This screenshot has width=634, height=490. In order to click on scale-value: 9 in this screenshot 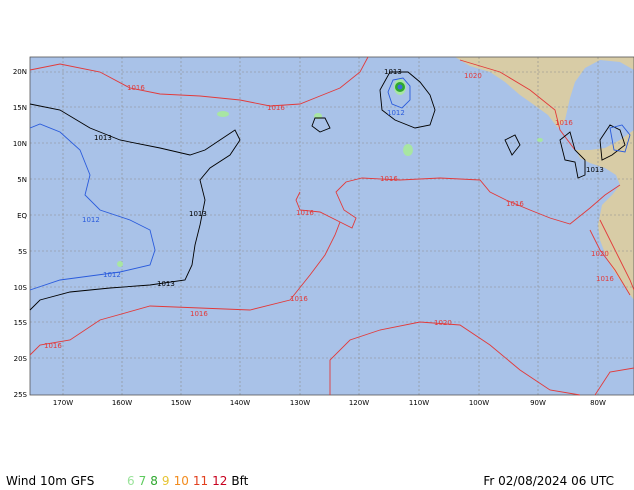, I will do `click(165, 481)`.